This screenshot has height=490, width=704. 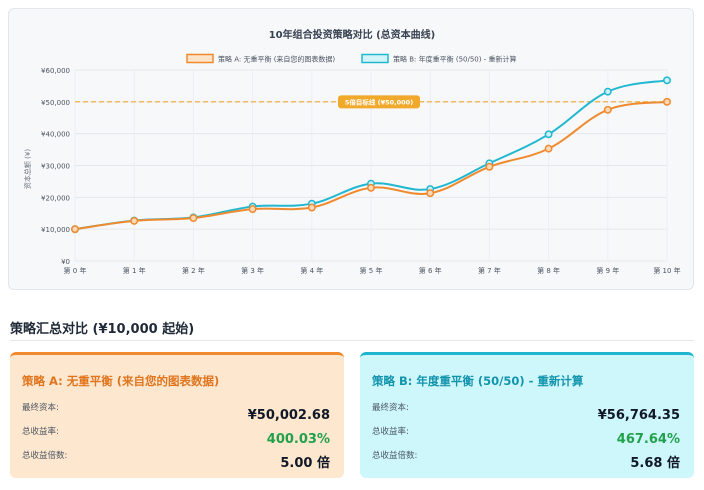 What do you see at coordinates (200, 58) in the screenshot?
I see `legend-swatch-a` at bounding box center [200, 58].